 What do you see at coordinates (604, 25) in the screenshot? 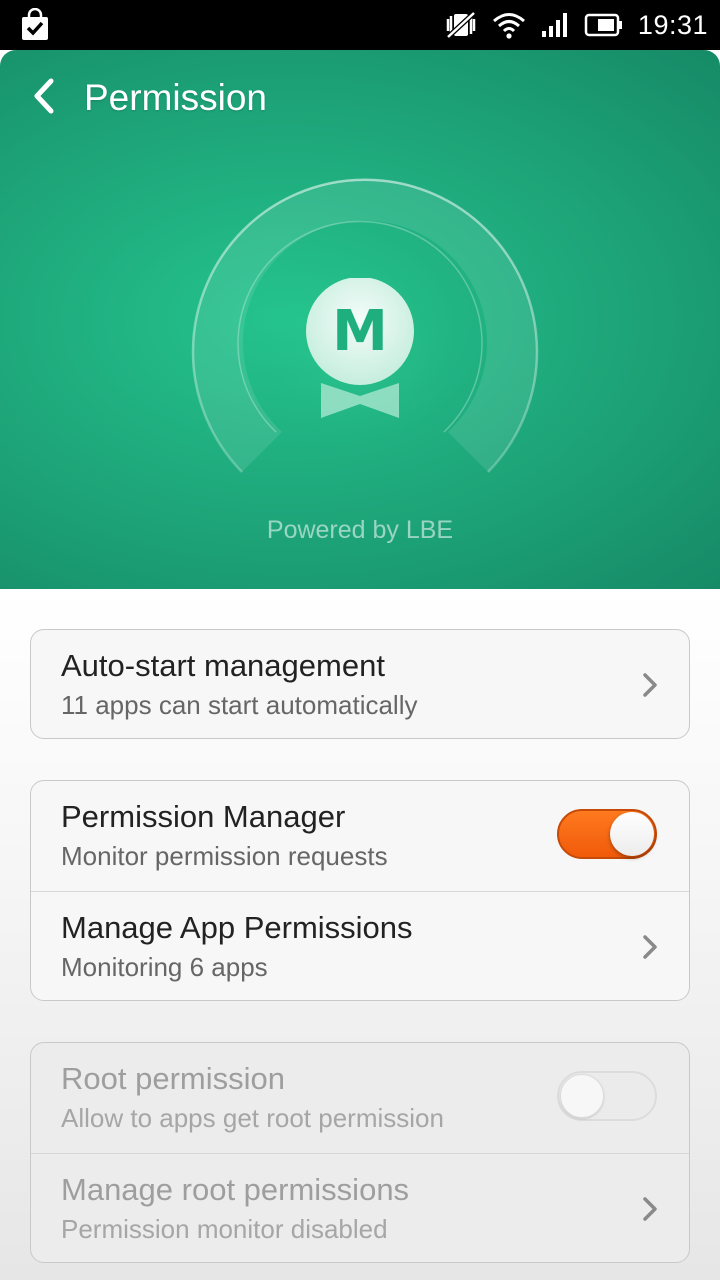
I see `battery-icon` at bounding box center [604, 25].